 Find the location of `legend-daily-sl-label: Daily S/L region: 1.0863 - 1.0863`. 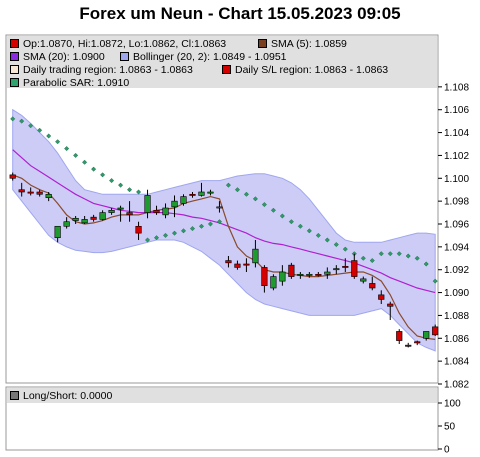

legend-daily-sl-label: Daily S/L region: 1.0863 - 1.0863 is located at coordinates (312, 70).